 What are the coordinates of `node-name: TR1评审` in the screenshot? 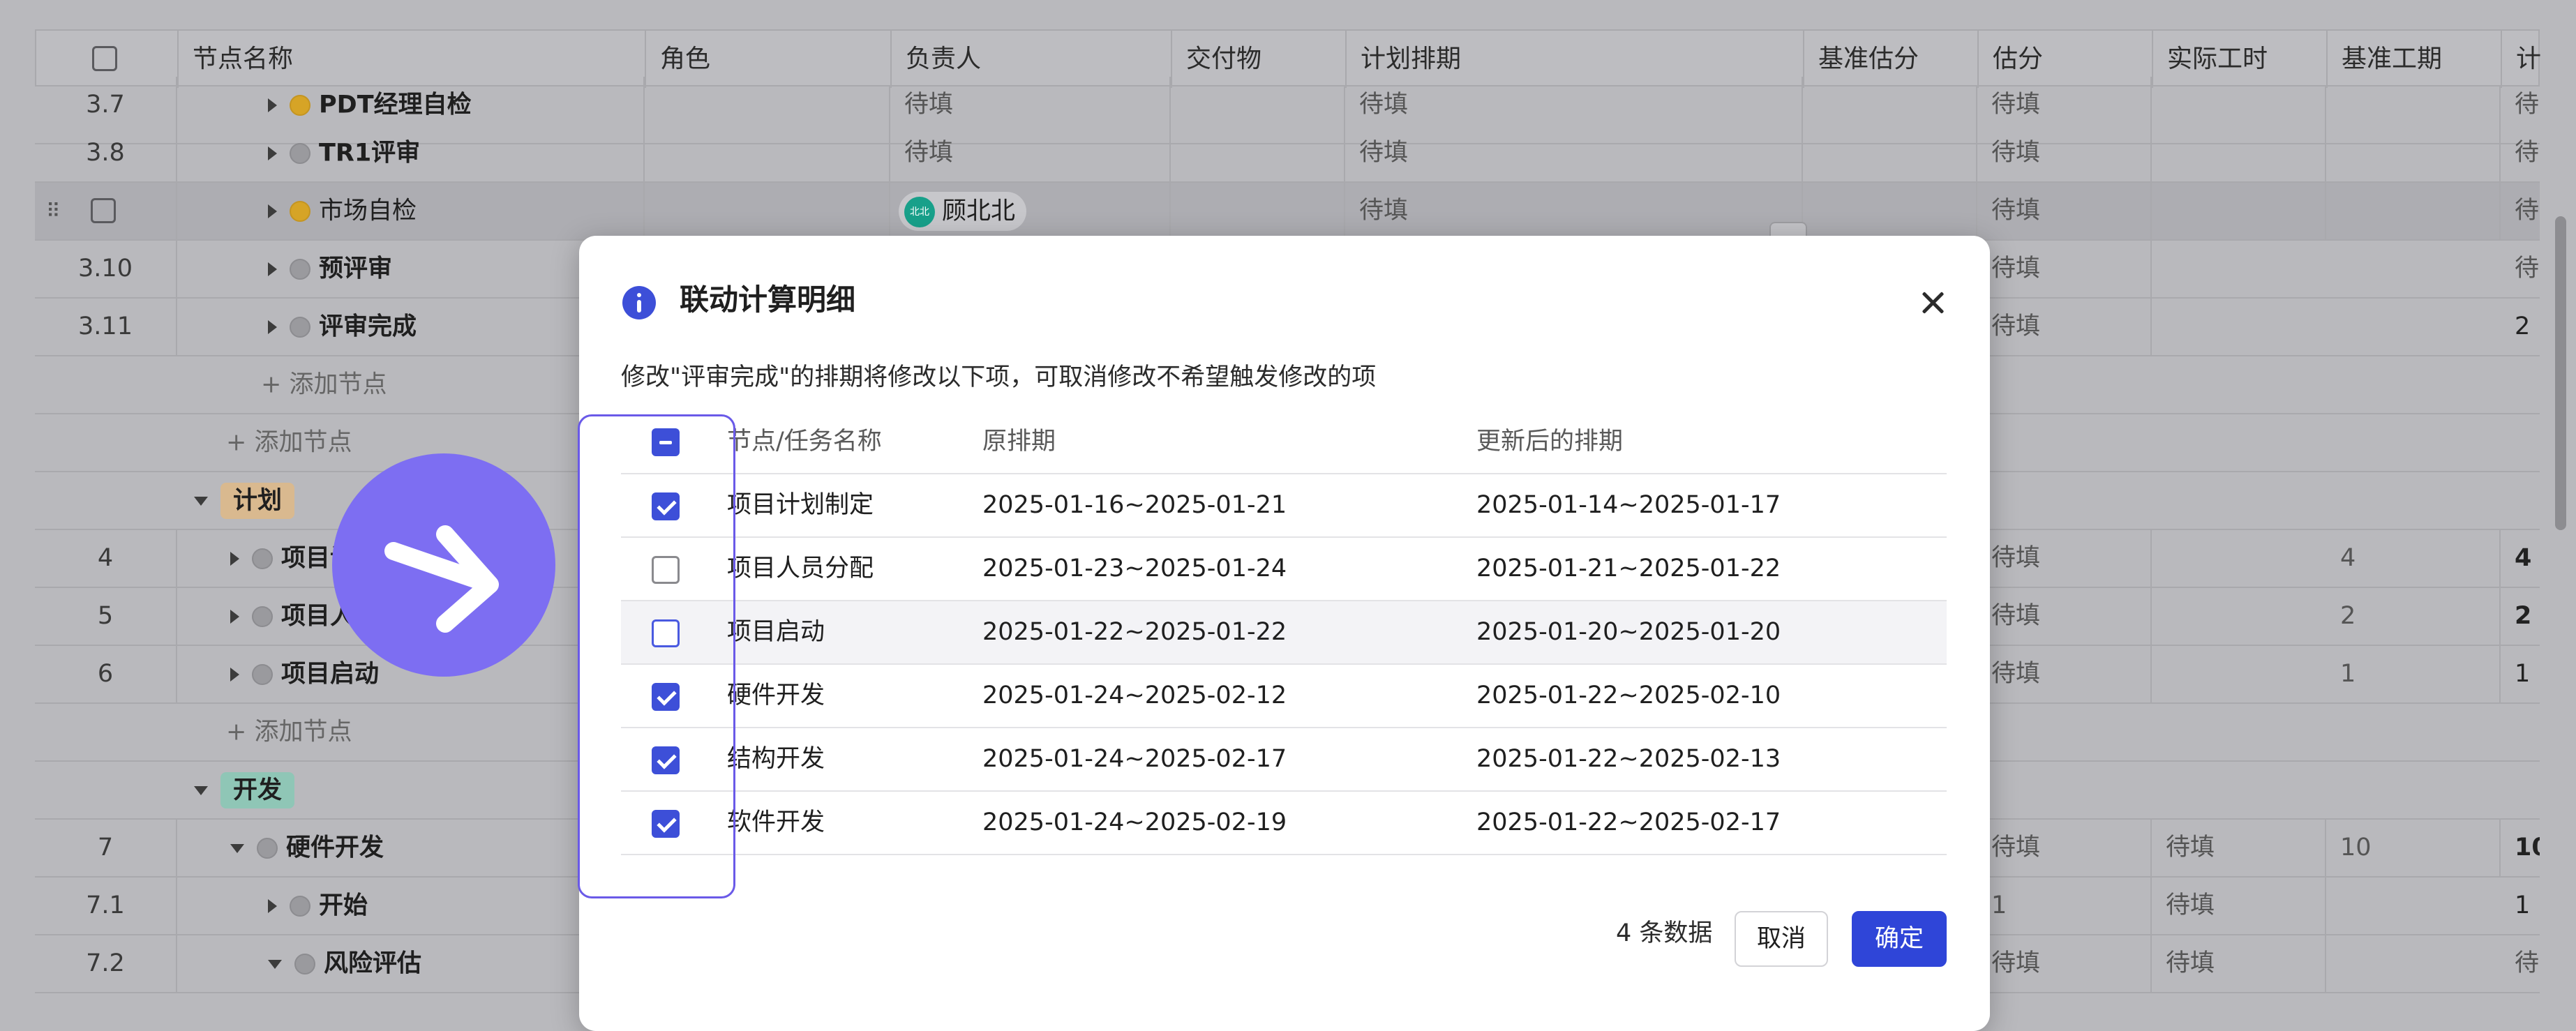 It's located at (369, 154).